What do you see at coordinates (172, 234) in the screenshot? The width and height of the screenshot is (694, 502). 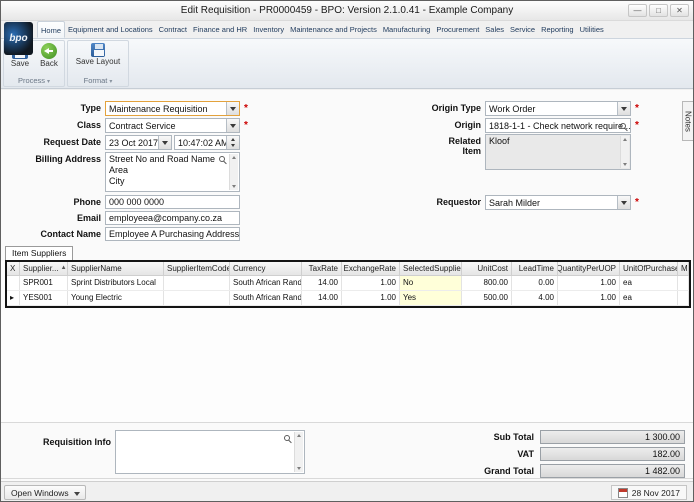 I see `contact-name-field: Employee A Purchasing Address` at bounding box center [172, 234].